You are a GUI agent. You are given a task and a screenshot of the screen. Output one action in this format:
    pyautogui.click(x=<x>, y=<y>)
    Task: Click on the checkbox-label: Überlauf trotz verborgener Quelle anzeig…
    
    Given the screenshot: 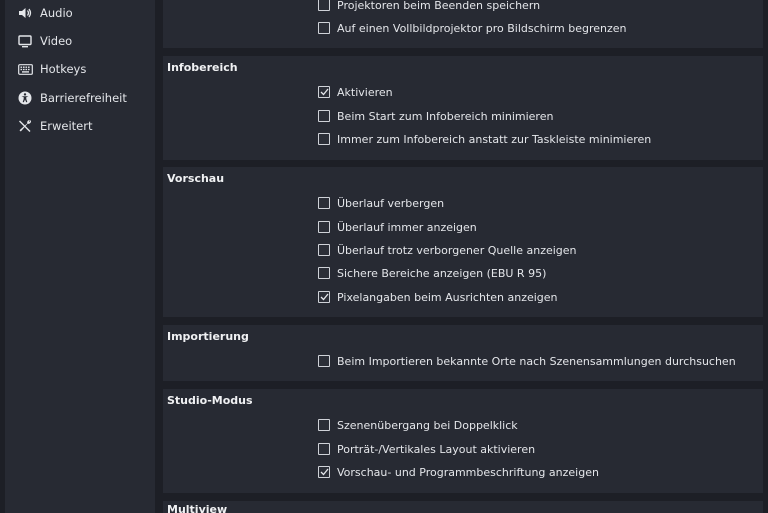 What is the action you would take?
    pyautogui.click(x=457, y=250)
    